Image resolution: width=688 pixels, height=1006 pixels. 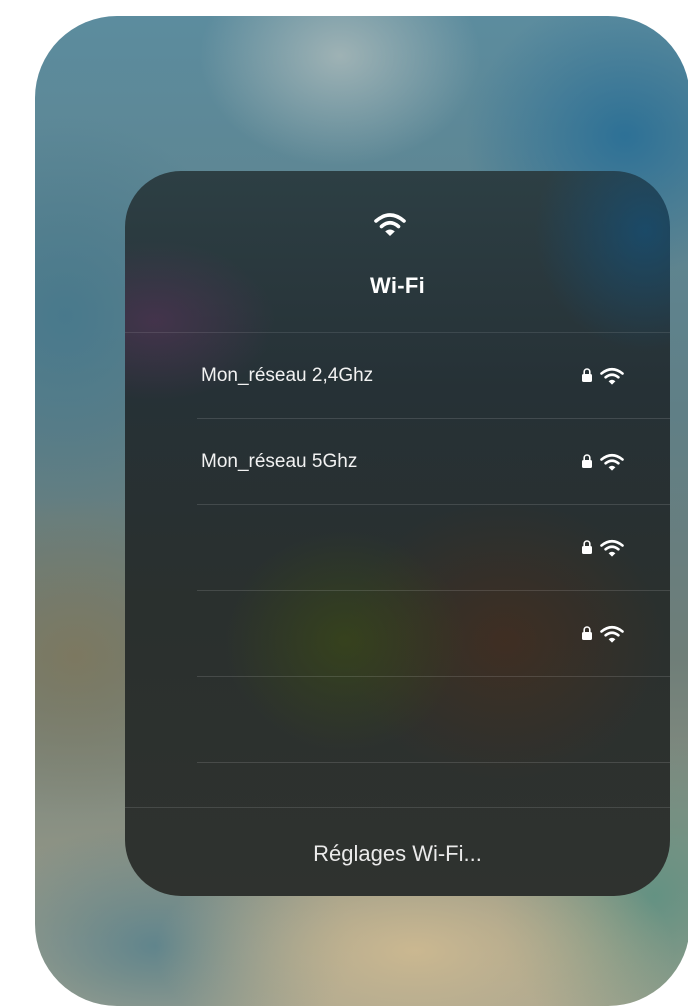 What do you see at coordinates (433, 376) in the screenshot?
I see `network-row: Mon_réseau 2,4Ghz` at bounding box center [433, 376].